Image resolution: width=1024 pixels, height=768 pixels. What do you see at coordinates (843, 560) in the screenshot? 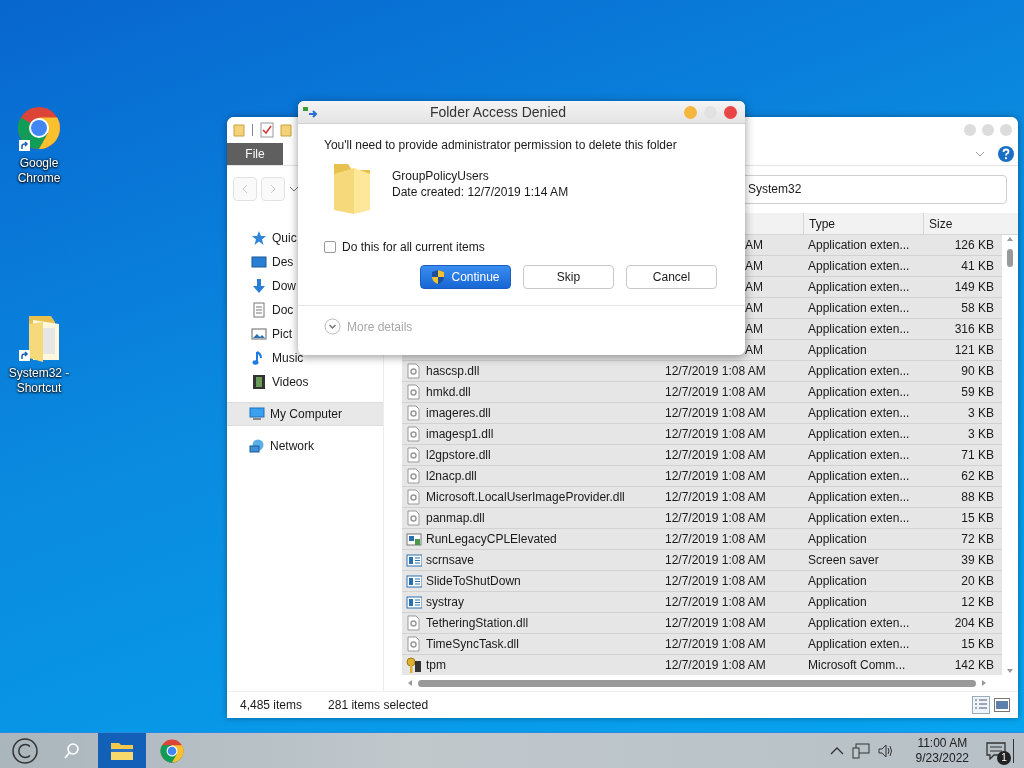
I see `type-cell-text: Screen saver` at bounding box center [843, 560].